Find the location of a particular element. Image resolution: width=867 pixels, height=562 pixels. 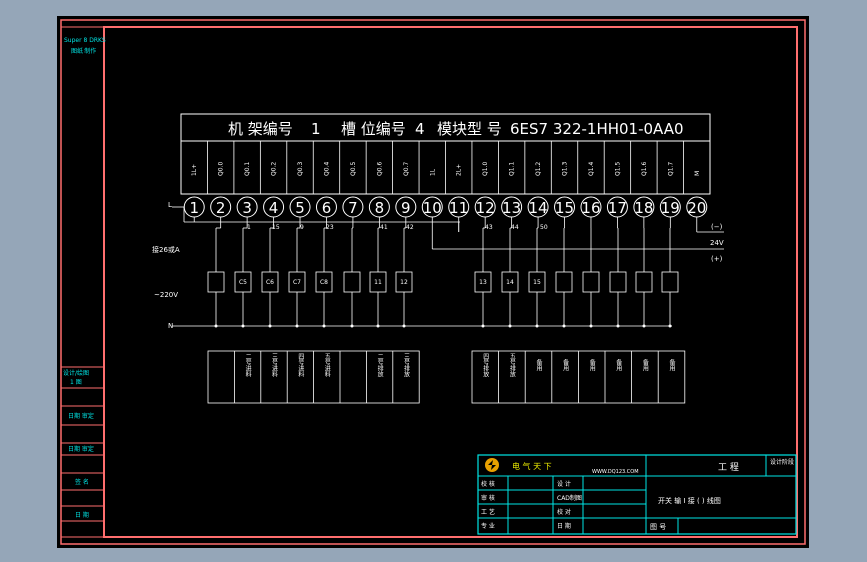

wire-number: 1 is located at coordinates (249, 227).